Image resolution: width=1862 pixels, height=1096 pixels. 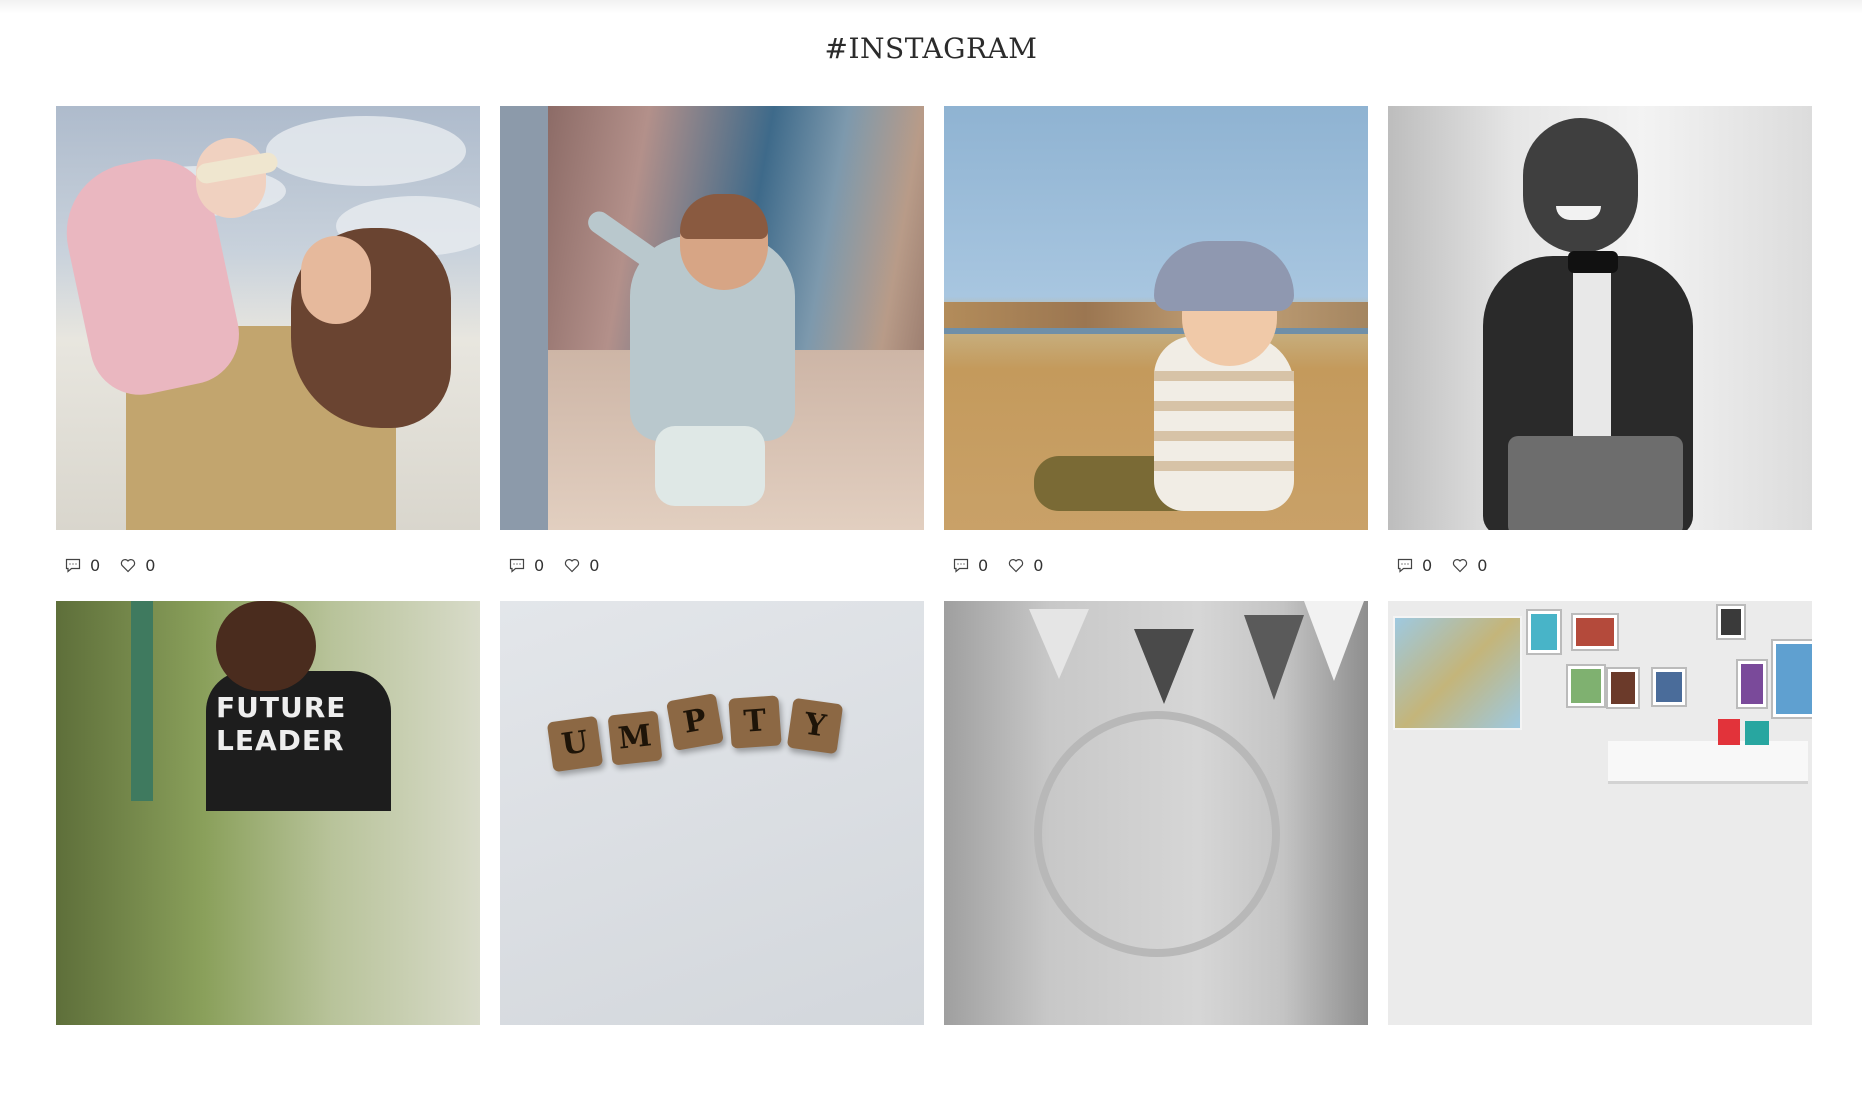 What do you see at coordinates (1600, 318) in the screenshot?
I see `post-image-boy-bow-tie` at bounding box center [1600, 318].